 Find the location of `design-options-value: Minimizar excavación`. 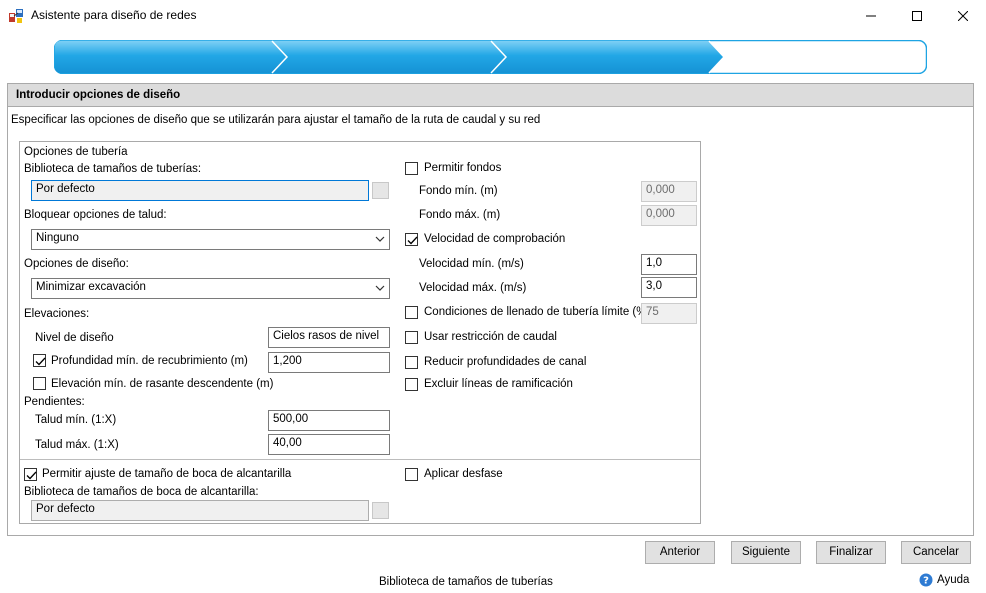

design-options-value: Minimizar excavación is located at coordinates (91, 287).